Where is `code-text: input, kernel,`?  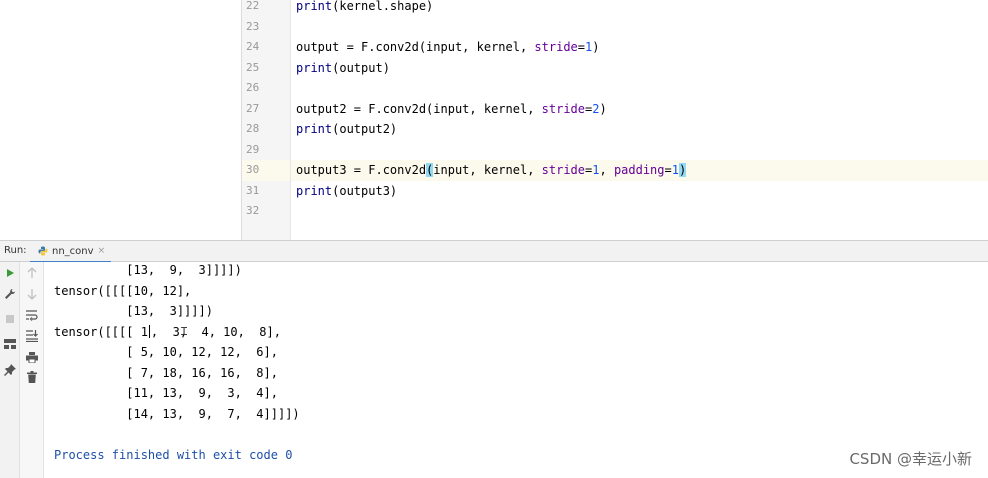 code-text: input, kernel, is located at coordinates (487, 170).